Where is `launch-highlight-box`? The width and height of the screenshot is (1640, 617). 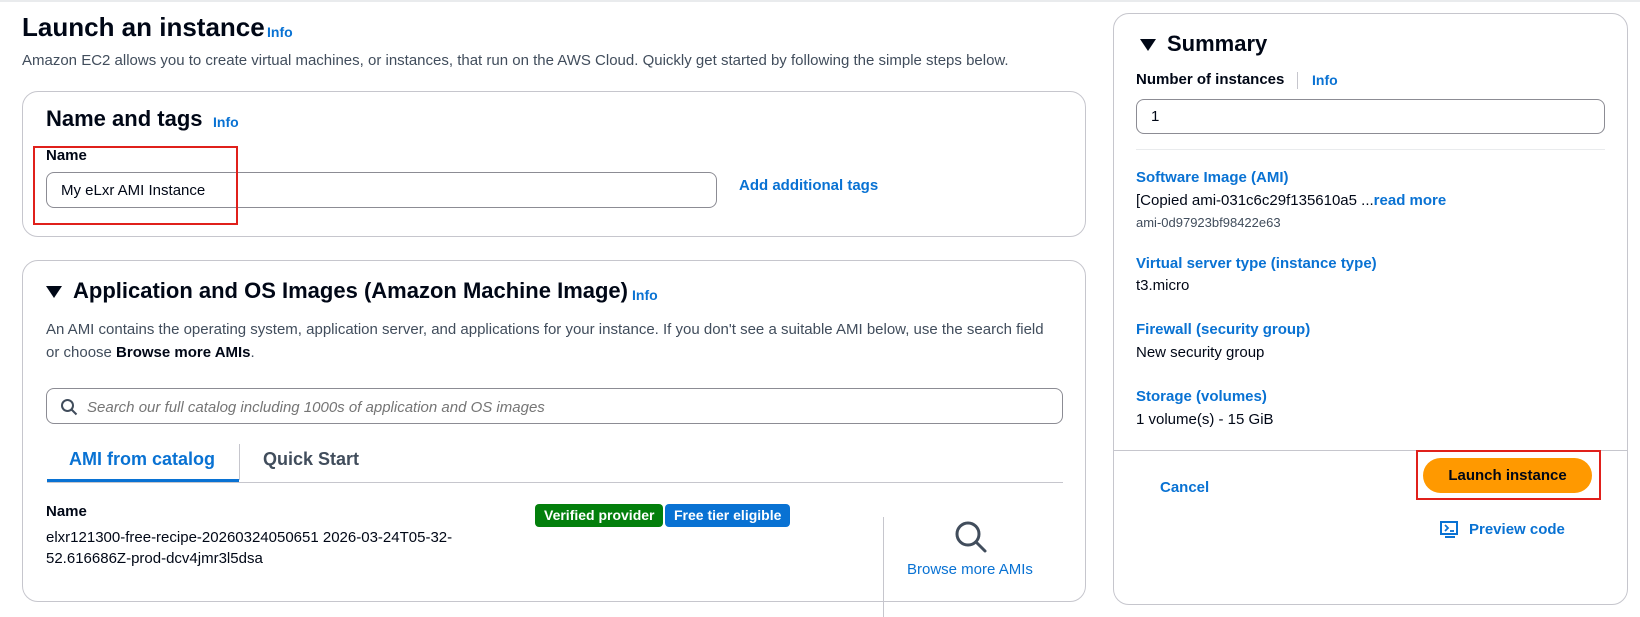 launch-highlight-box is located at coordinates (1508, 475).